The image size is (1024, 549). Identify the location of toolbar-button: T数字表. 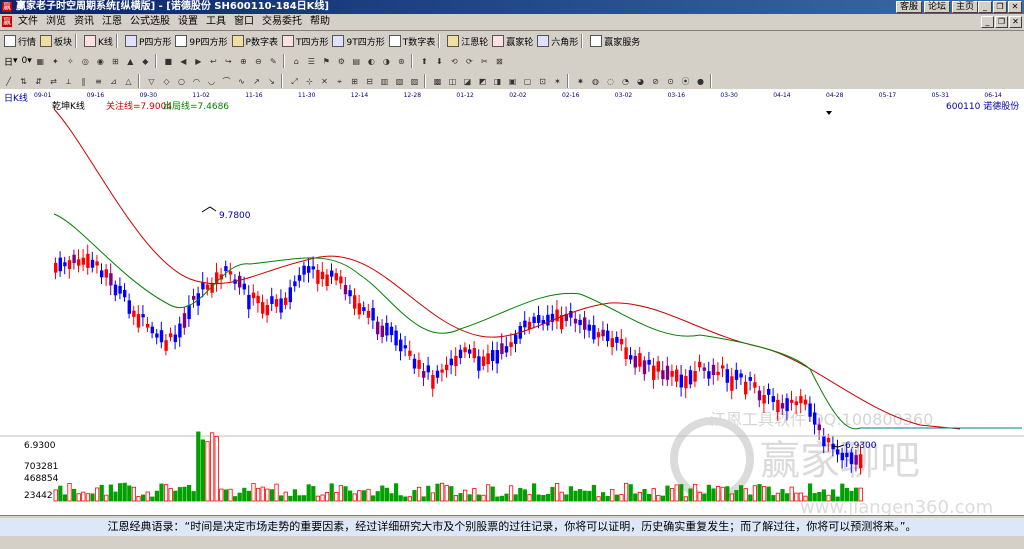
(411, 41).